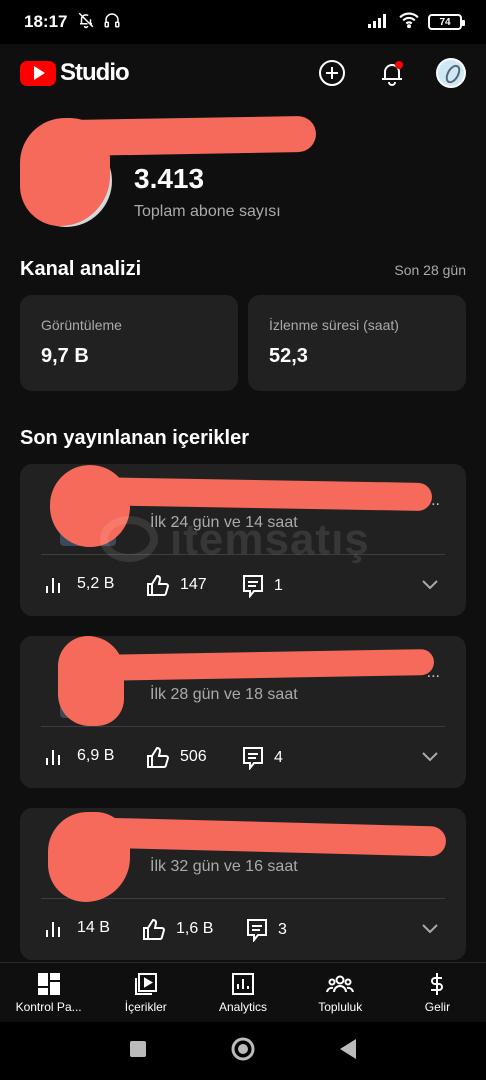  What do you see at coordinates (409, 22) in the screenshot?
I see `wifi-icon` at bounding box center [409, 22].